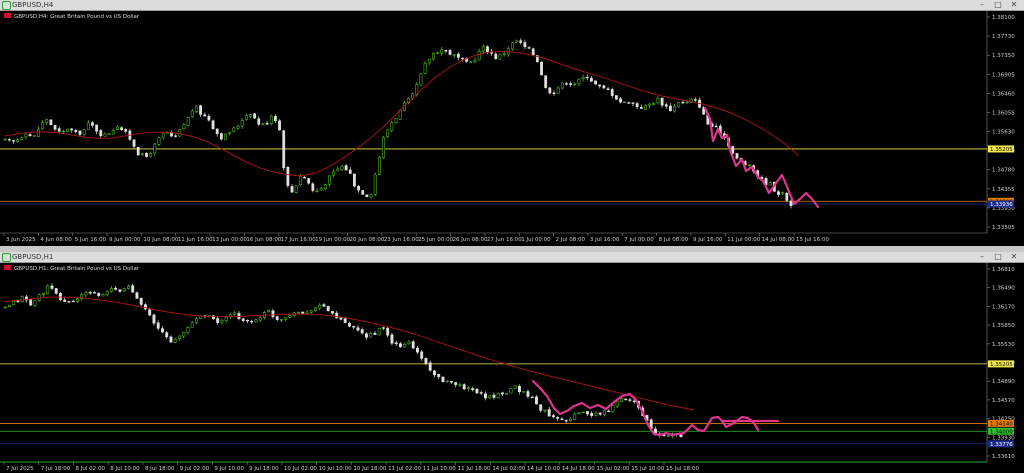 This screenshot has width=1024, height=473. Describe the element at coordinates (613, 469) in the screenshot. I see `x-tick-label: 15 Jul 02:00` at that location.